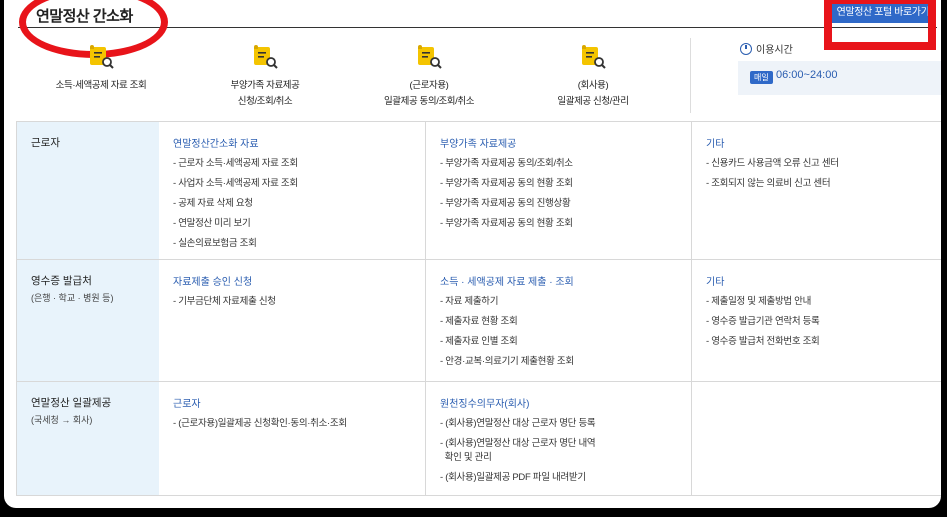  I want to click on table-cell-empty, so click(816, 438).